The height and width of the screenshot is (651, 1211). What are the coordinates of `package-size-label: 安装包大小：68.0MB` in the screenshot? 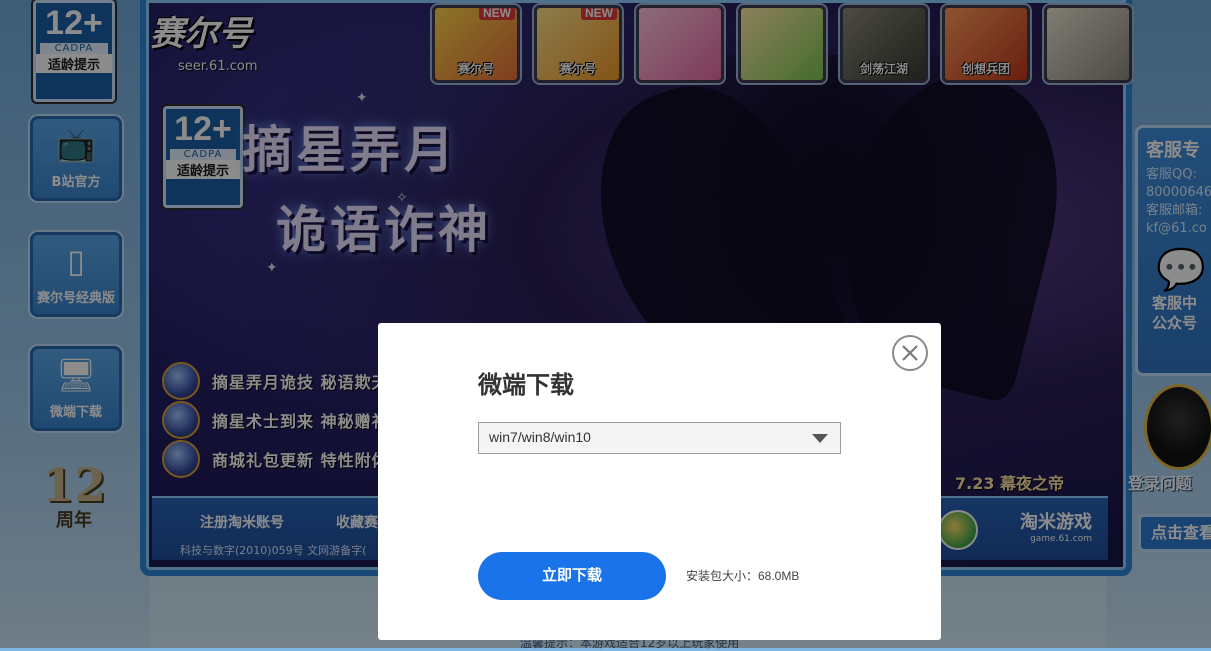 It's located at (743, 576).